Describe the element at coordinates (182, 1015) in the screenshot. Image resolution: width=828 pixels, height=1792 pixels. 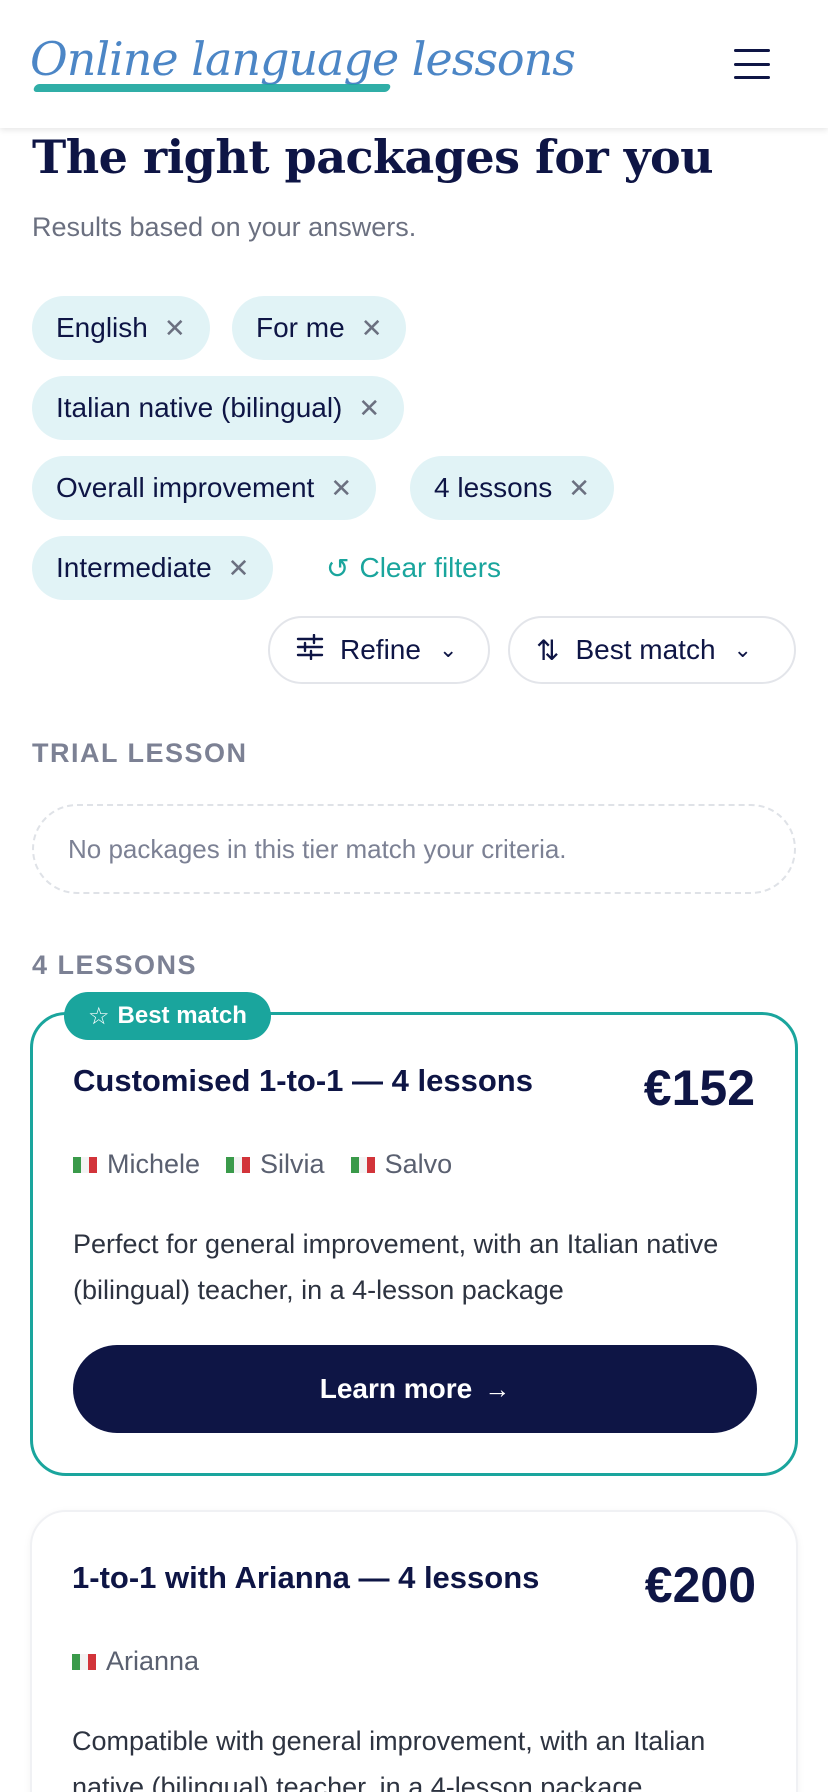
I see `badge-label: Best match` at that location.